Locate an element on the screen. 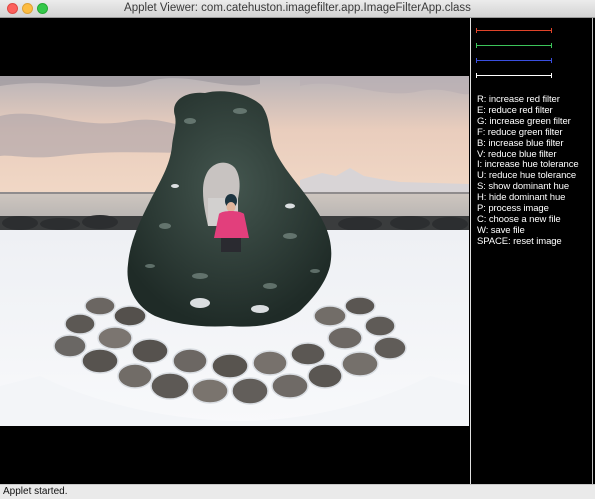 The height and width of the screenshot is (499, 595). red-filter-track is located at coordinates (514, 30).